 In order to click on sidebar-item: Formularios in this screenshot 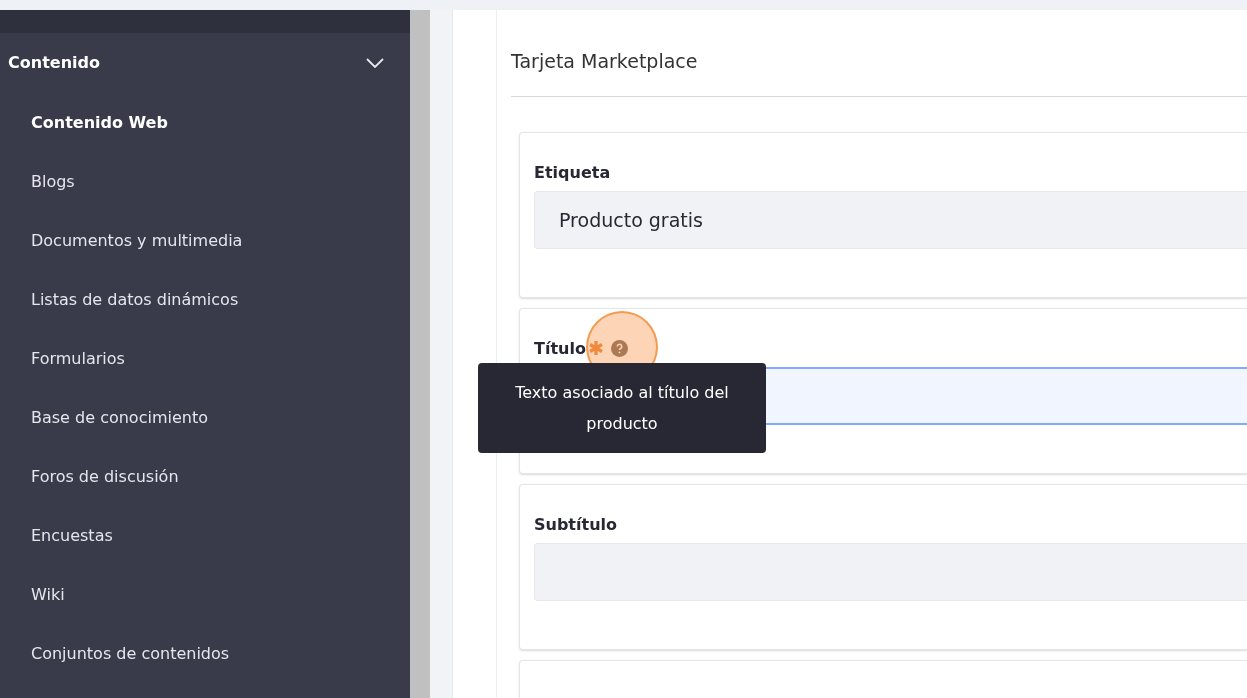, I will do `click(205, 358)`.